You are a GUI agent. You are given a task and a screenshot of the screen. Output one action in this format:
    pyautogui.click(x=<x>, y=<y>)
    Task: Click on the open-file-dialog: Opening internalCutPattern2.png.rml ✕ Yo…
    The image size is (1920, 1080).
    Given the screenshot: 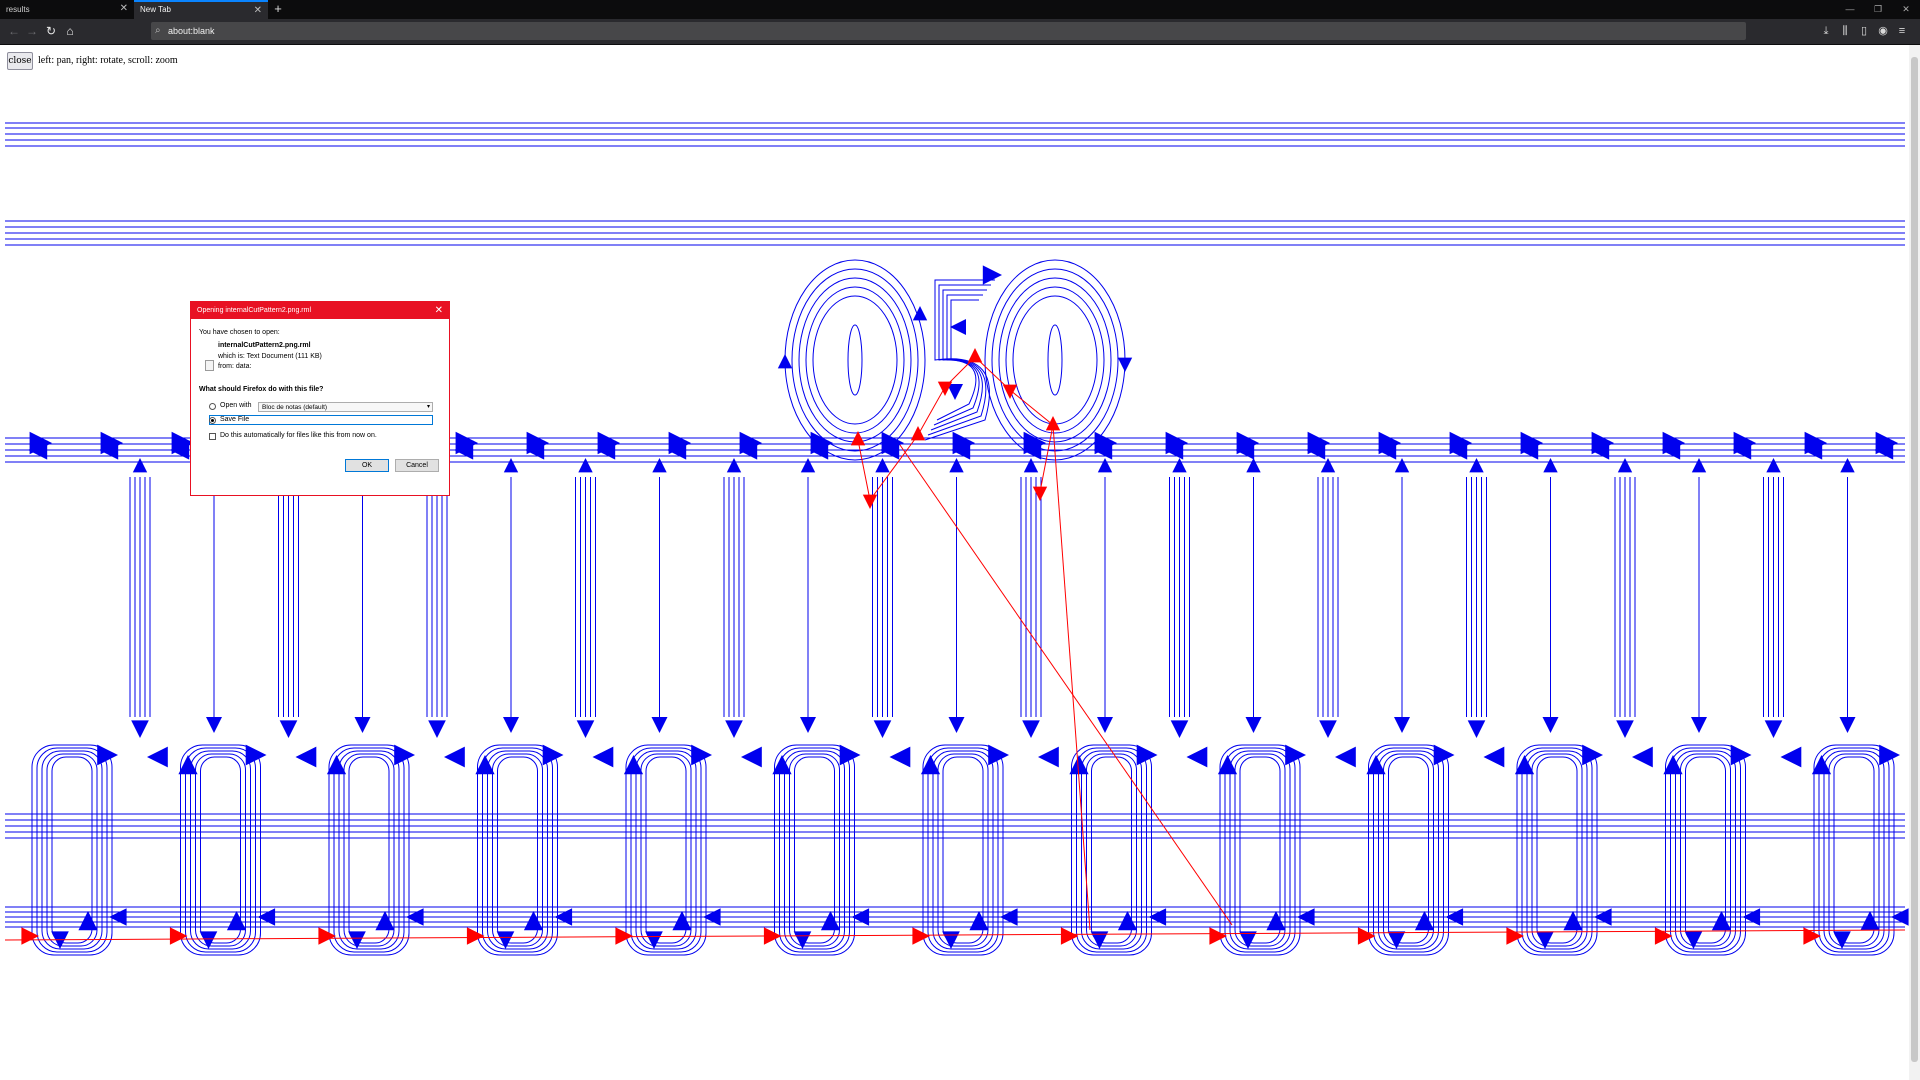 What is the action you would take?
    pyautogui.click(x=320, y=398)
    